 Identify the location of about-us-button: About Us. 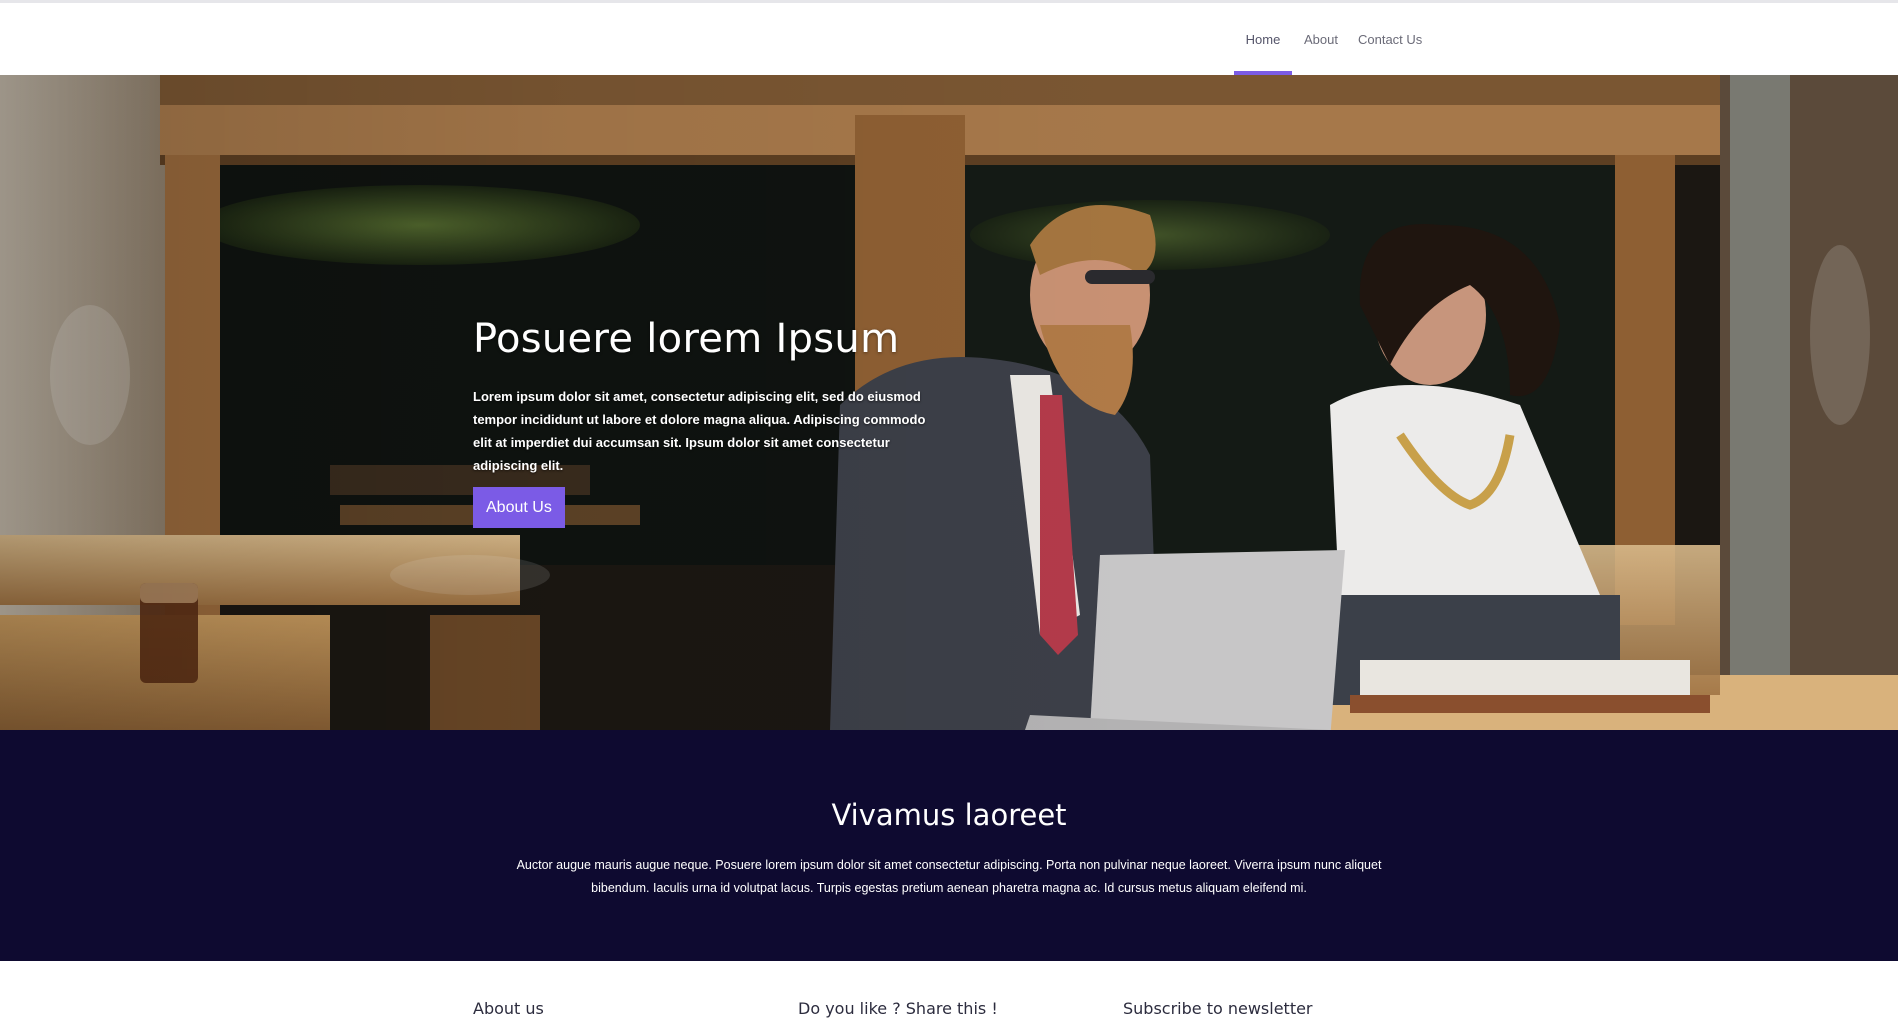
(519, 507).